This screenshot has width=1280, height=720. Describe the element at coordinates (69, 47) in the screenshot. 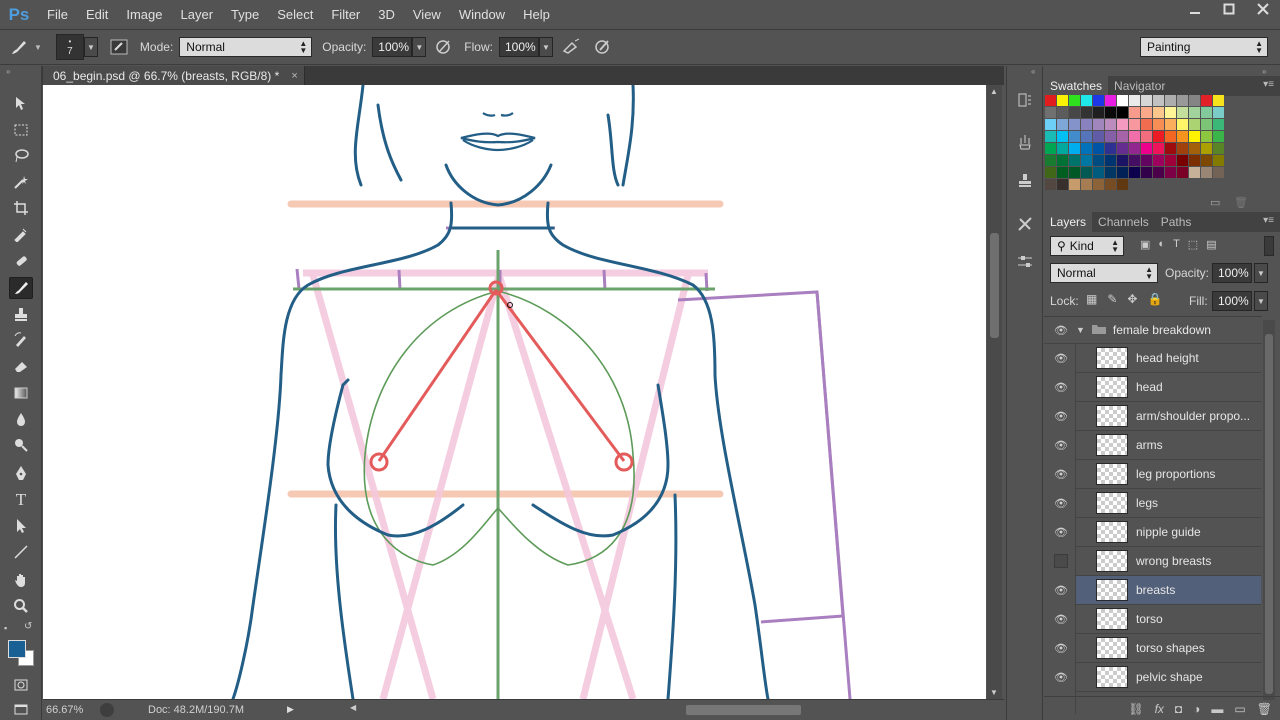

I see `brush-size-picker: • 7` at that location.